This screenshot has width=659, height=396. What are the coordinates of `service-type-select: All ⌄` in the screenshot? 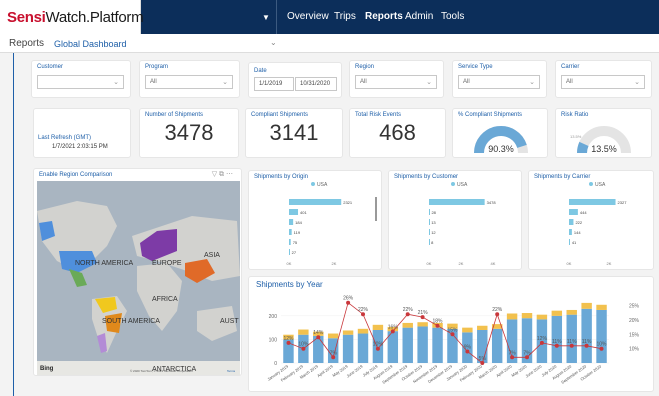 It's located at (499, 82).